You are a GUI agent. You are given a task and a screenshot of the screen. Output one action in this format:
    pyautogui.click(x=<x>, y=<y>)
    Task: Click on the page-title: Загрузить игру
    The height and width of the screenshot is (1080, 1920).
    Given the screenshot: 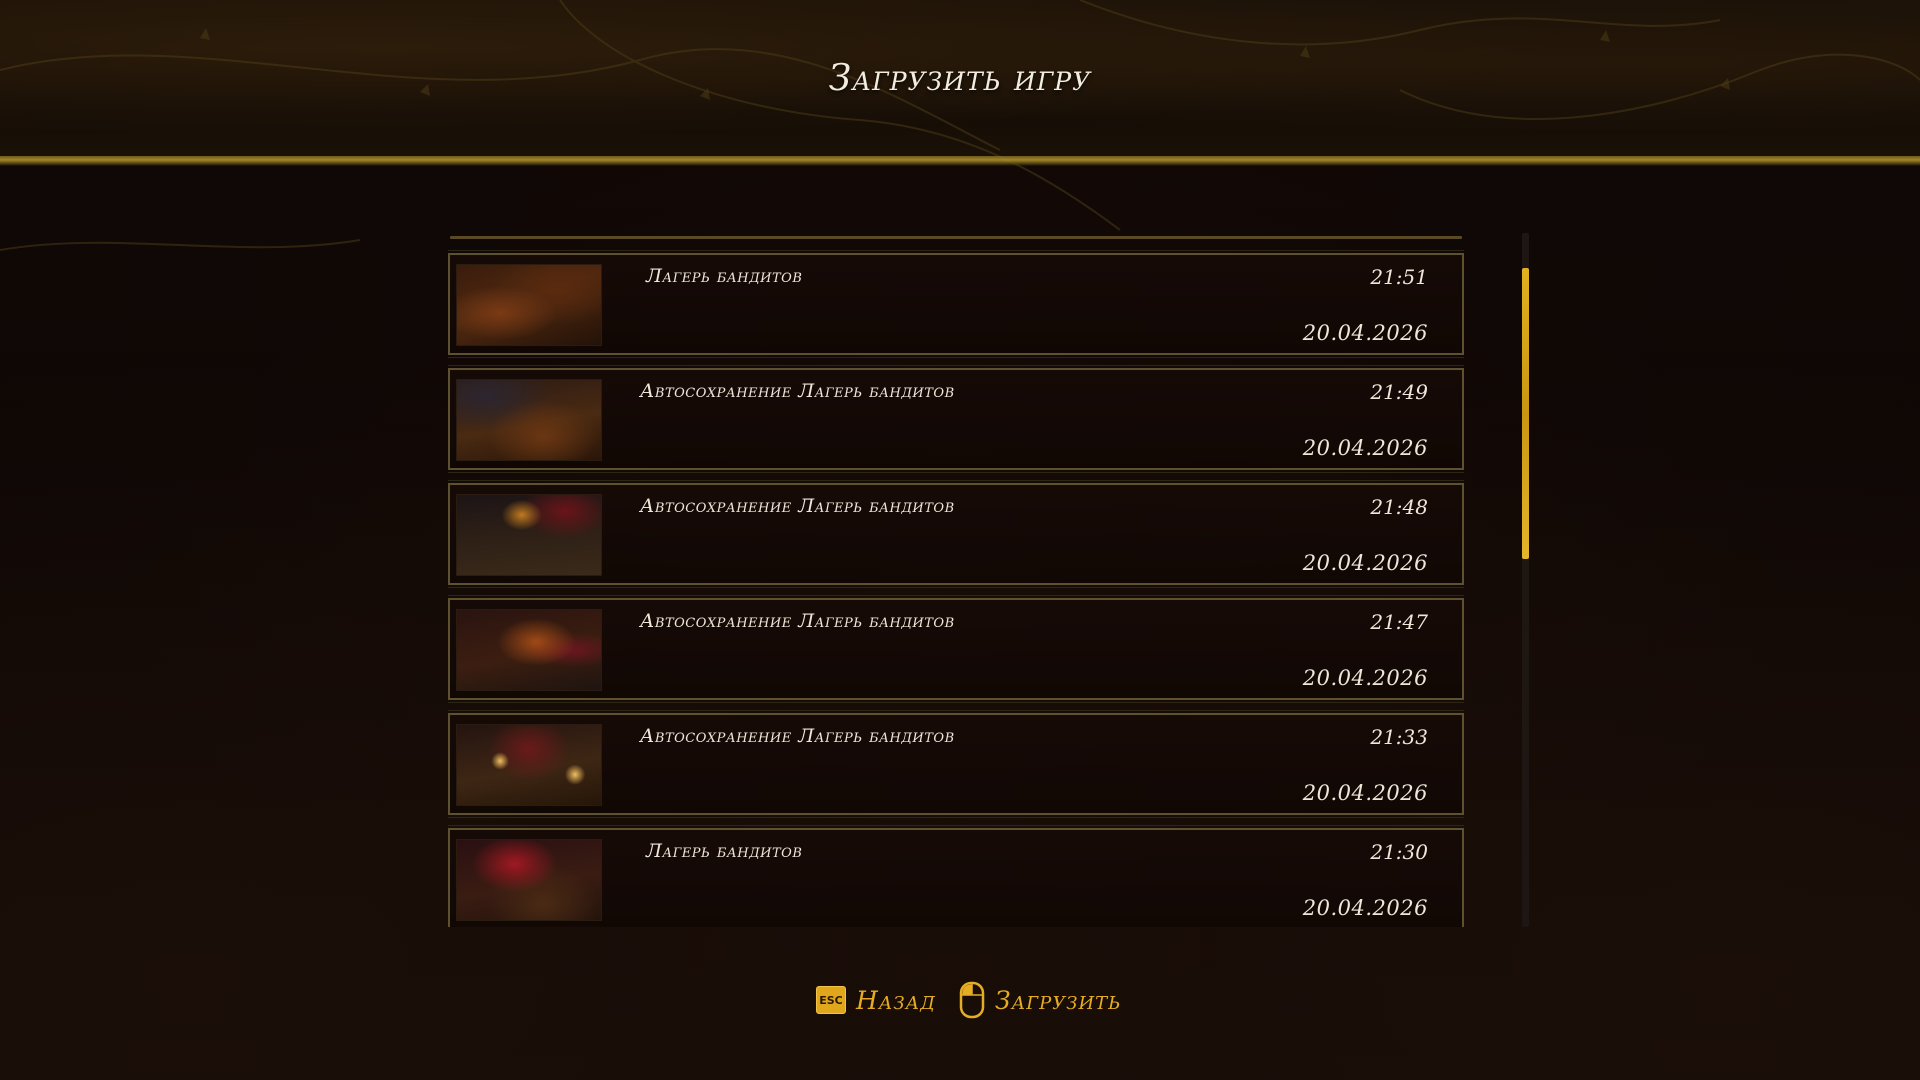 What is the action you would take?
    pyautogui.click(x=960, y=78)
    